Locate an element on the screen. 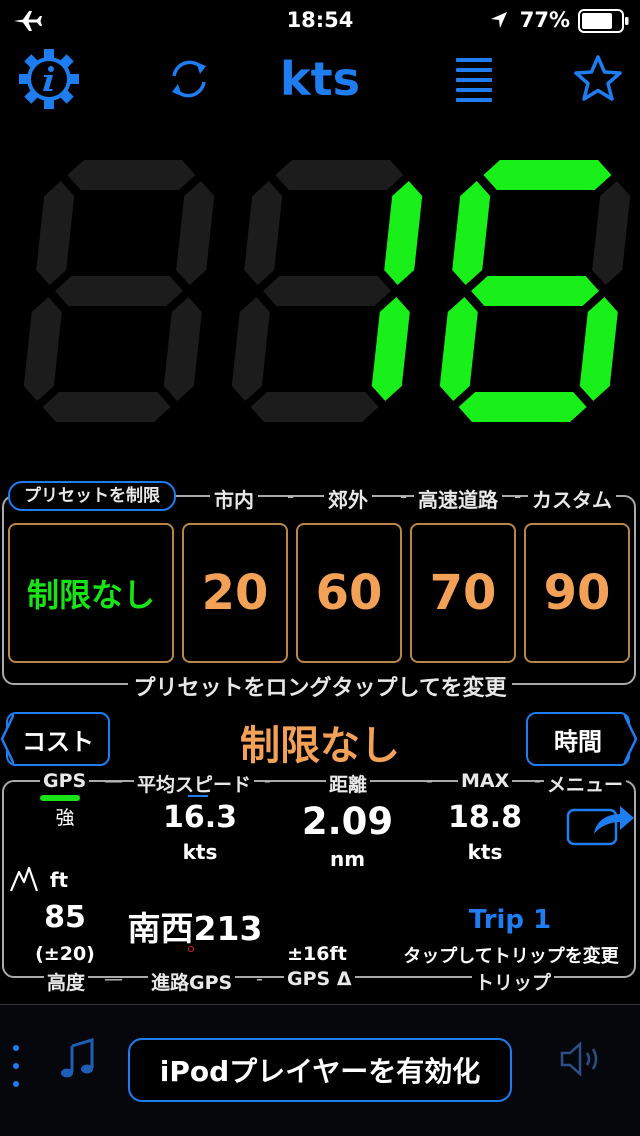  heading-pointer is located at coordinates (191, 949).